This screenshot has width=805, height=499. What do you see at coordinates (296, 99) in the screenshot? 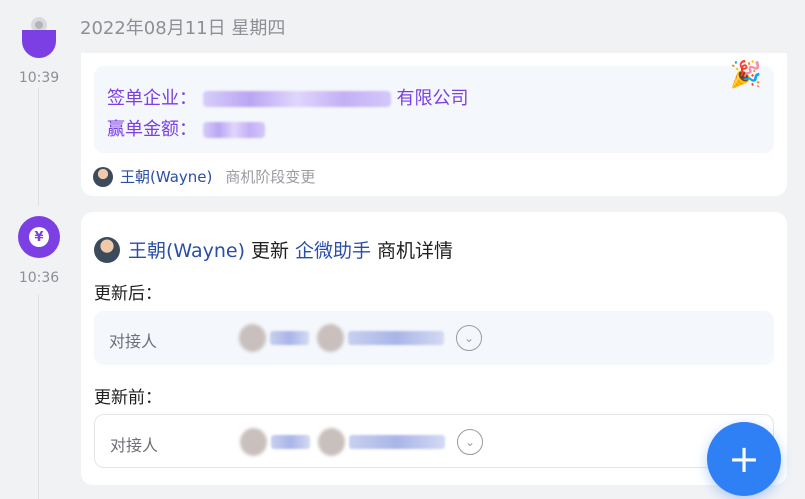
I see `company-name-redacted` at bounding box center [296, 99].